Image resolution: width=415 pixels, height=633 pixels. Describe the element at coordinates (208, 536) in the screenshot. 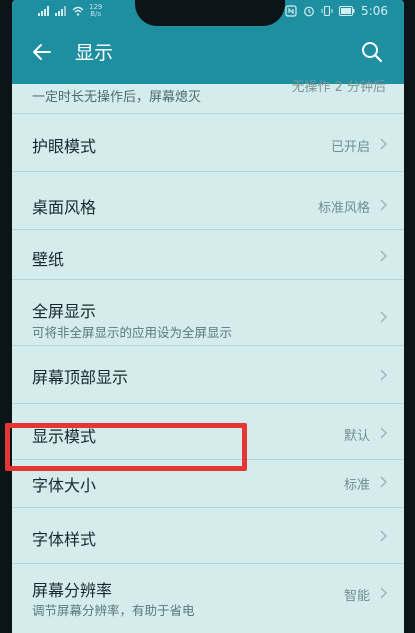

I see `setting-row-font-style: 字体样式` at that location.